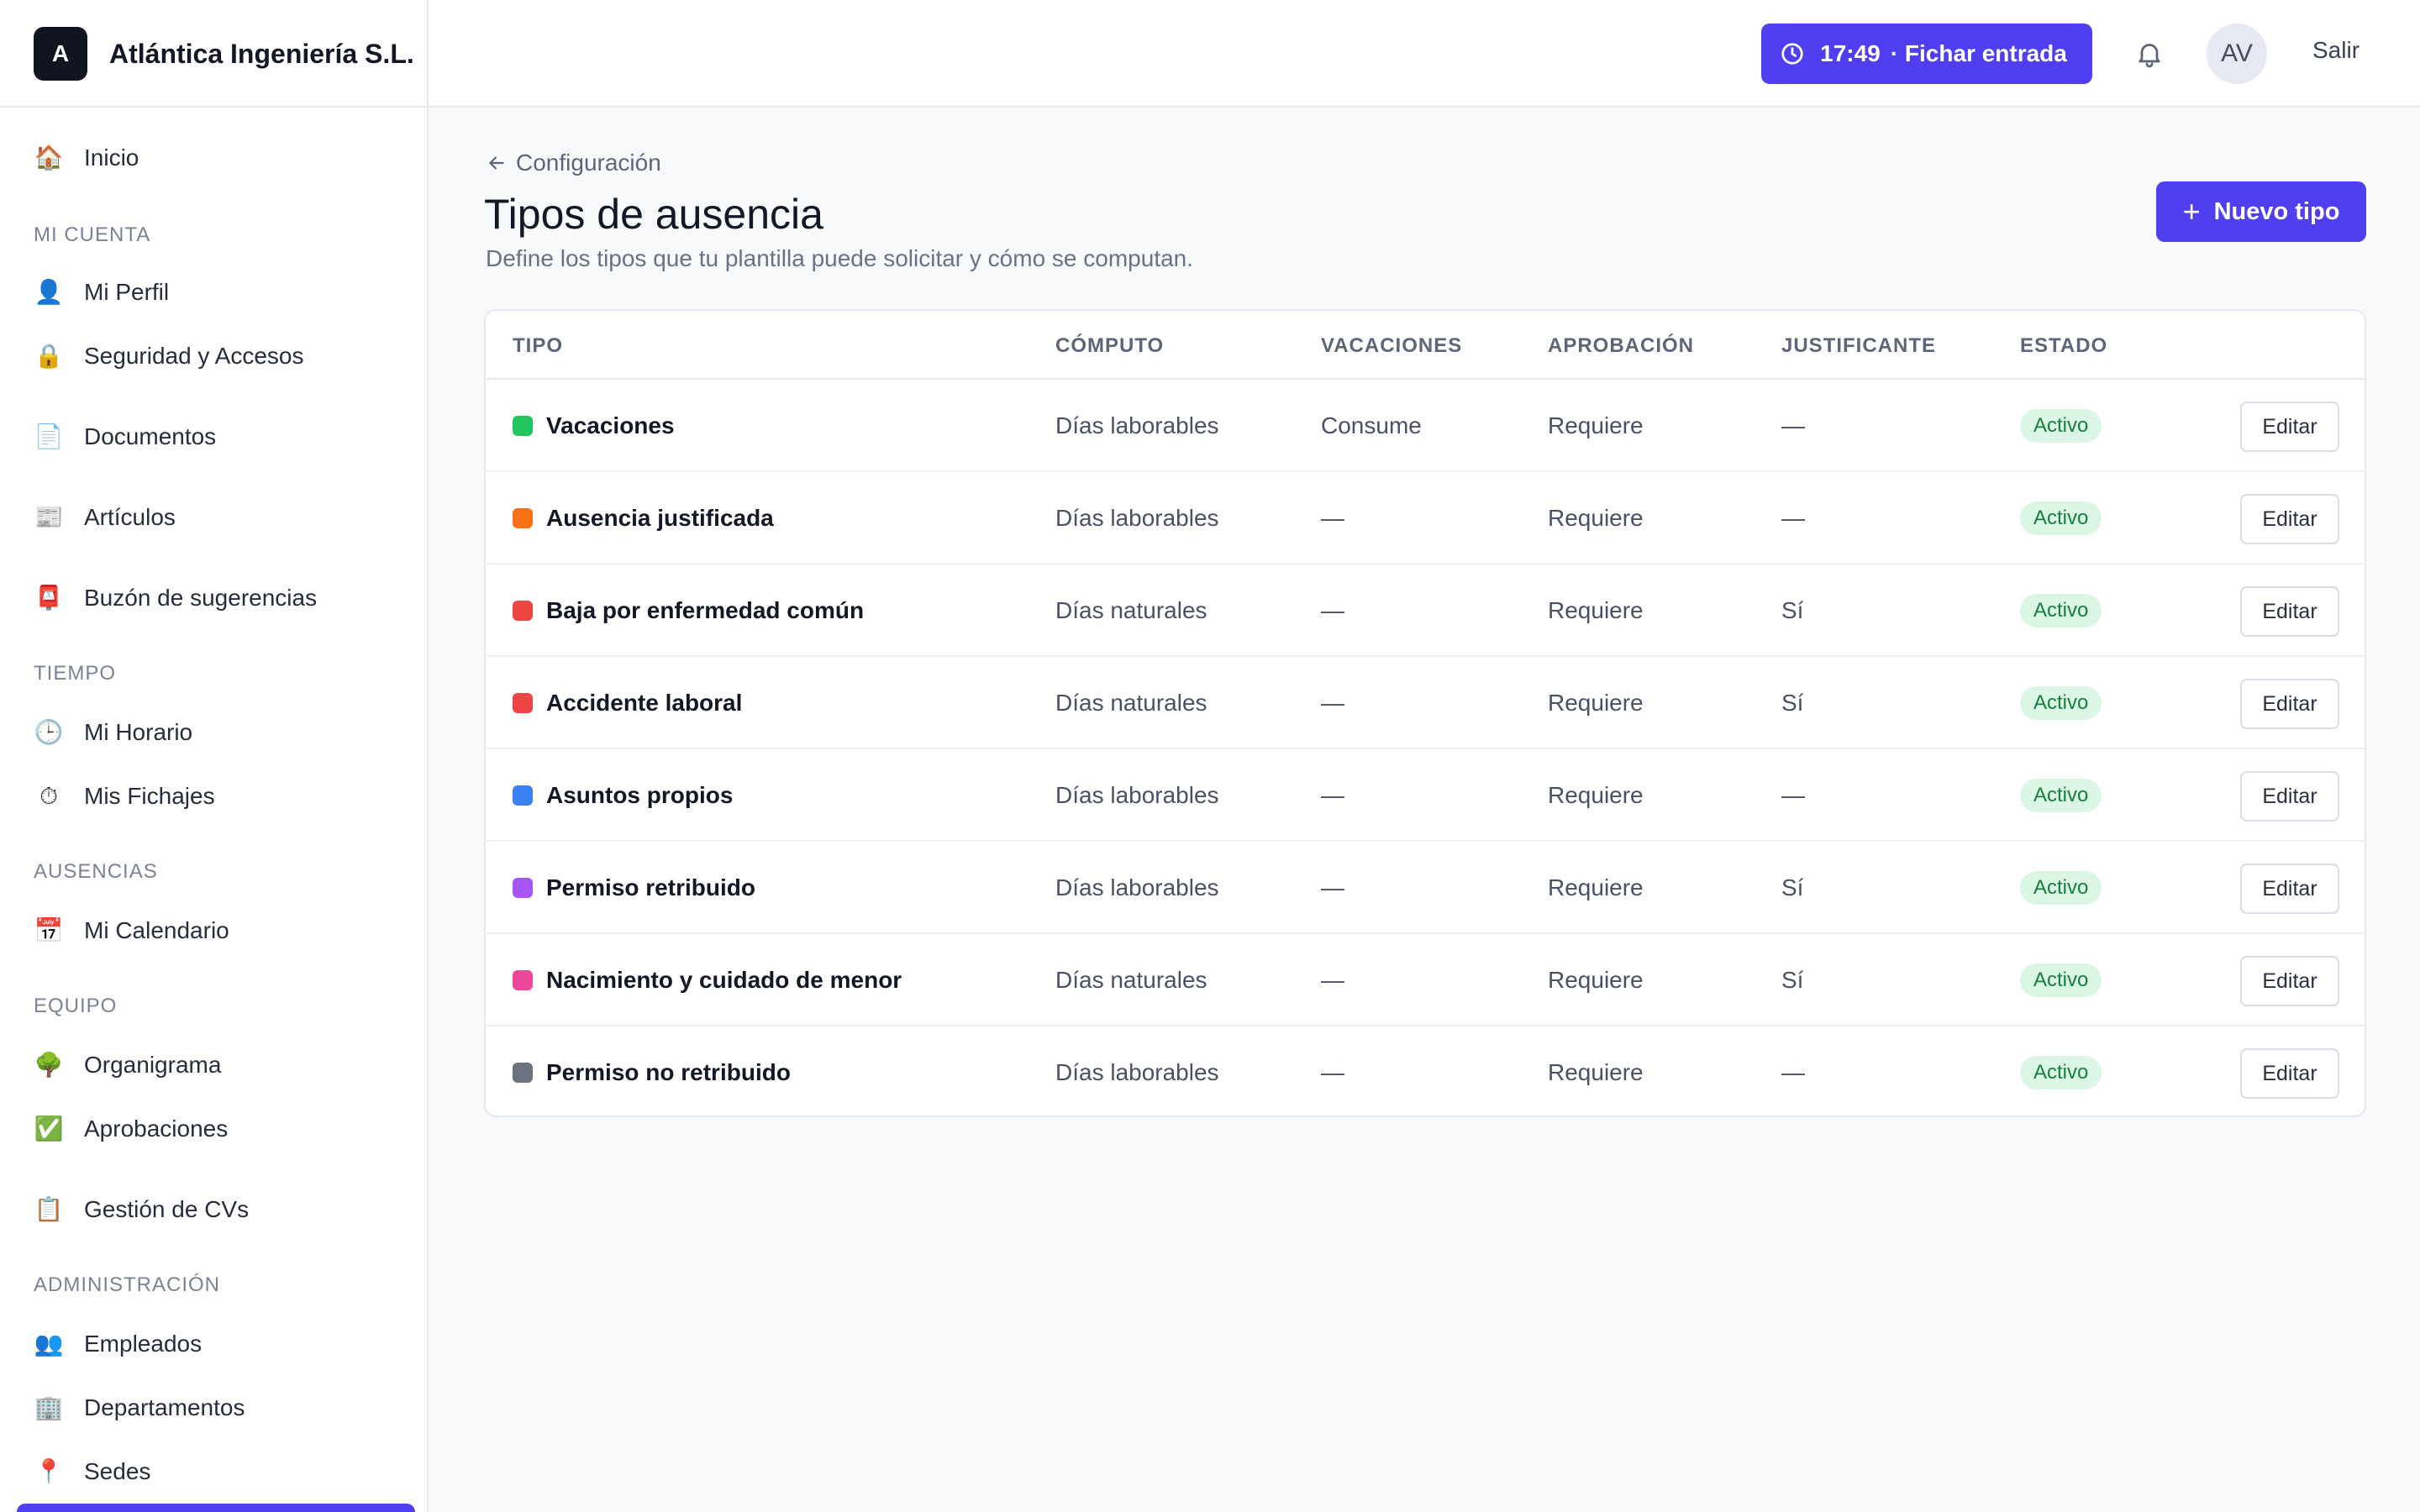 The image size is (2420, 1512). I want to click on sidebar-item-cvs: 📋 Gestión de CVs, so click(142, 1209).